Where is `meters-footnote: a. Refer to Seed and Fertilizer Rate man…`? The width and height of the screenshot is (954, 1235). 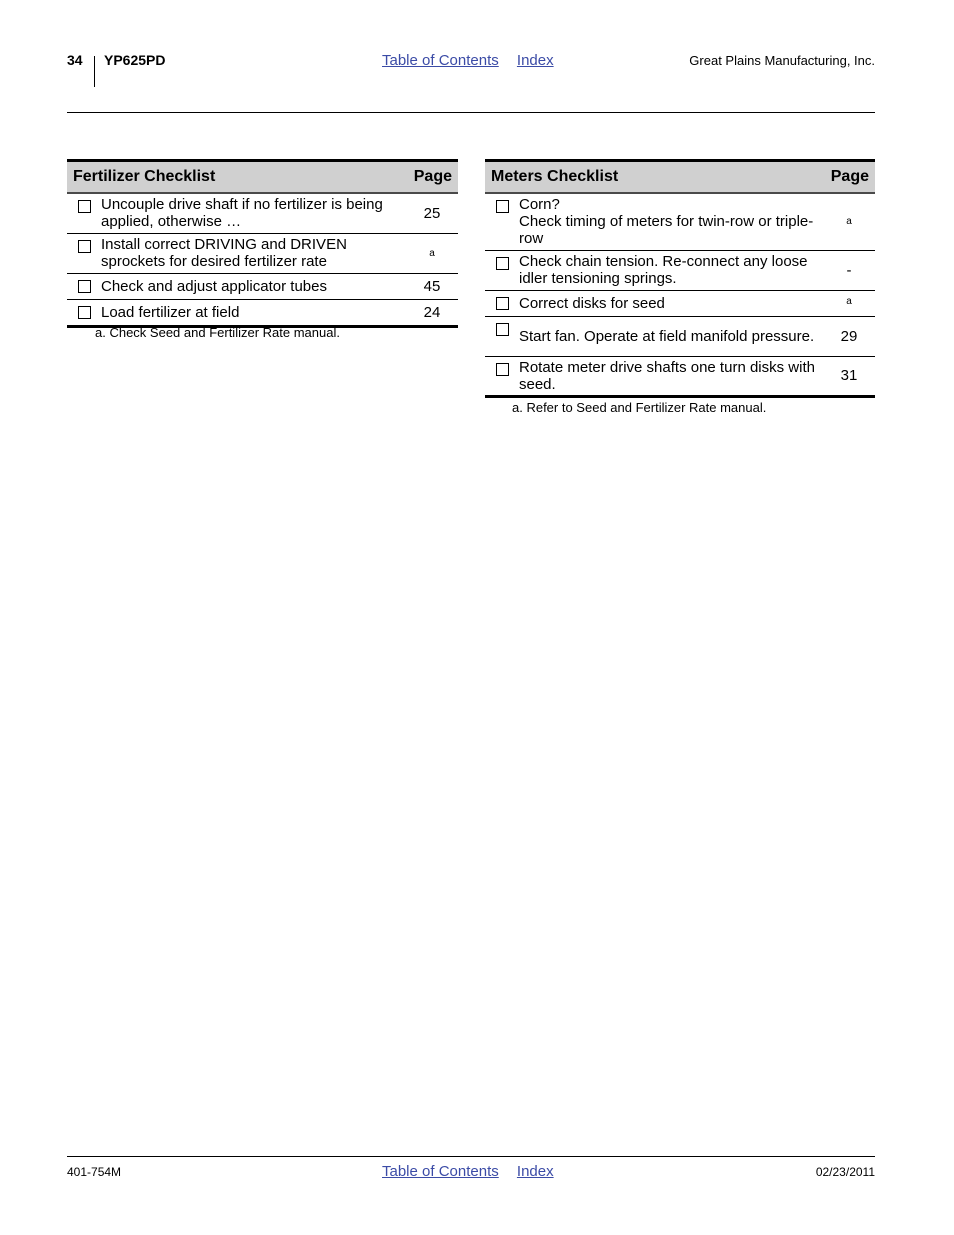
meters-footnote: a. Refer to Seed and Fertilizer Rate man… is located at coordinates (639, 407).